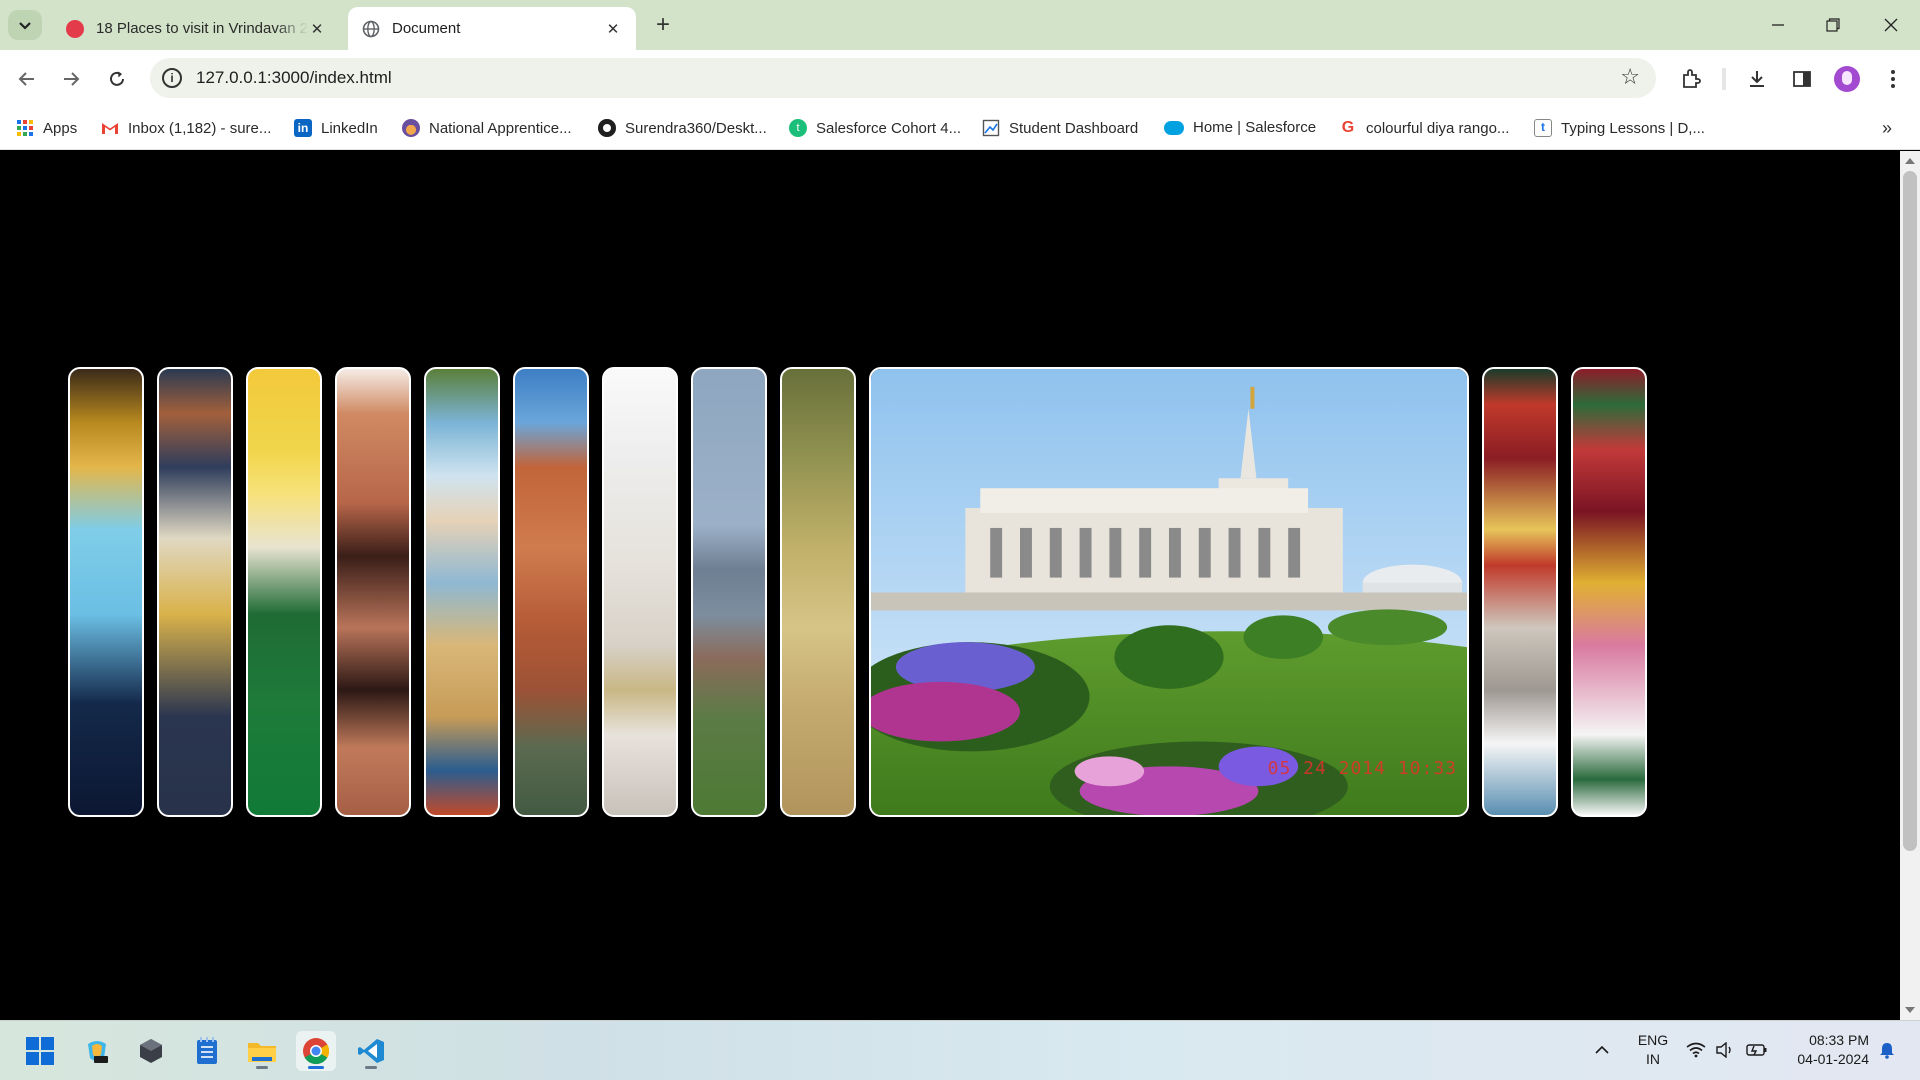  Describe the element at coordinates (1255, 127) in the screenshot. I see `bookmark-label: Home | Salesforce` at that location.